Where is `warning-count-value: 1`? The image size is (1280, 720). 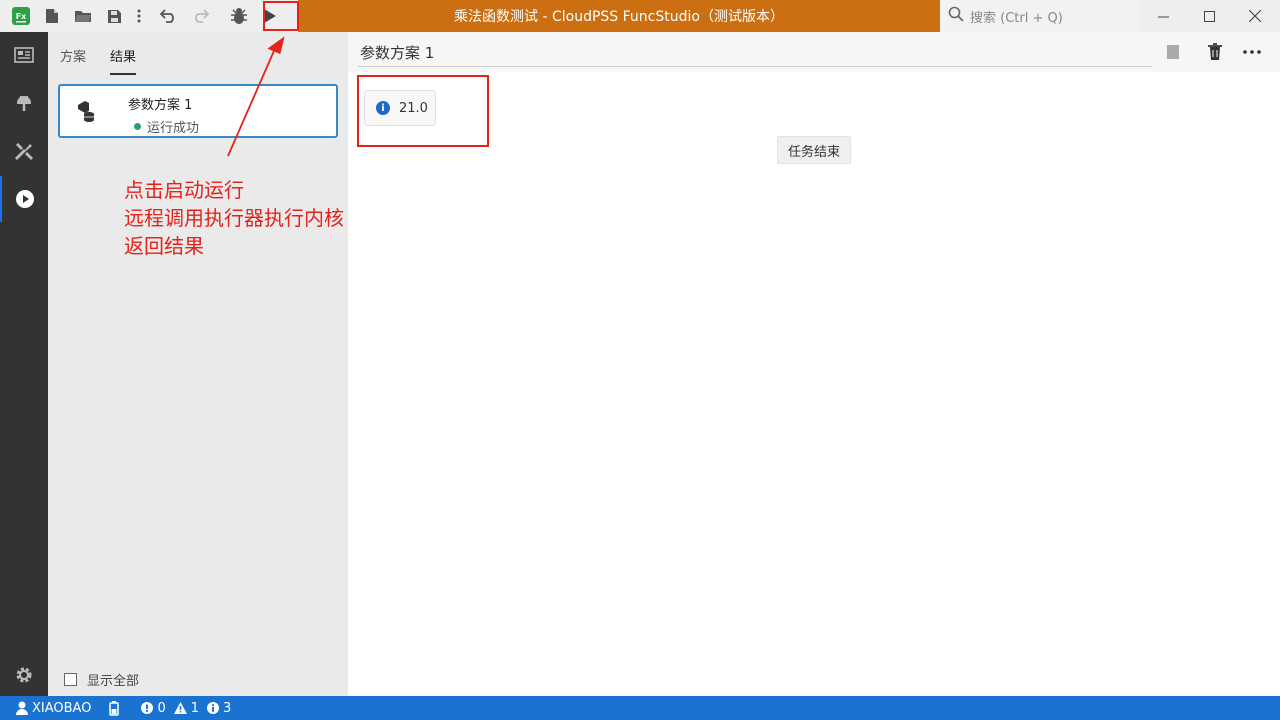
warning-count-value: 1 is located at coordinates (195, 708).